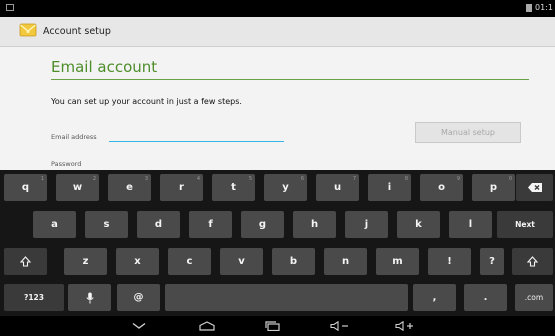 Image resolution: width=555 pixels, height=336 pixels. Describe the element at coordinates (485, 297) in the screenshot. I see `key-period: .` at that location.